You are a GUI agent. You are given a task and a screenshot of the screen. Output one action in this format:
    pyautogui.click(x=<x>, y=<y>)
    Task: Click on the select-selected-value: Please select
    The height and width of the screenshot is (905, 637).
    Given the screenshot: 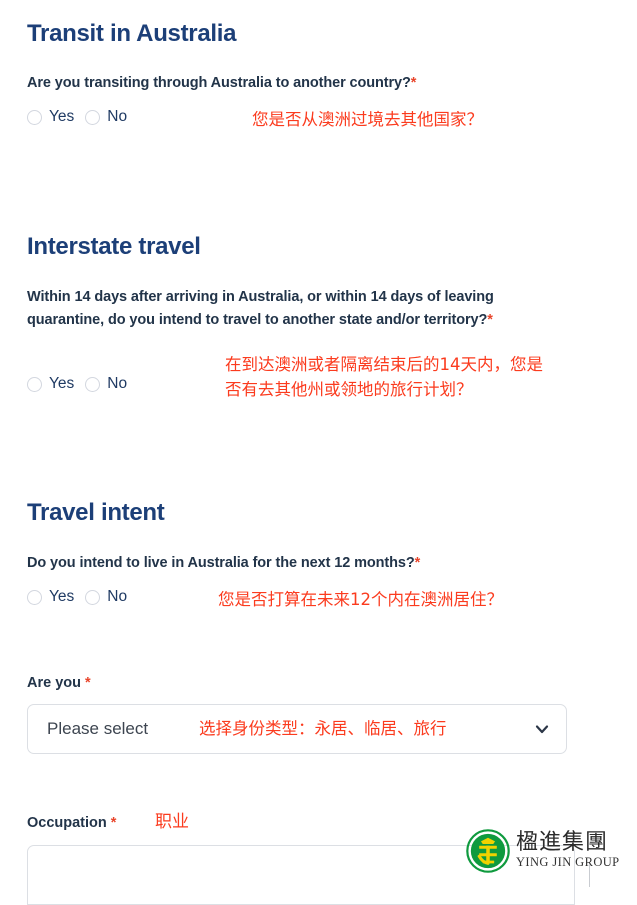 What is the action you would take?
    pyautogui.click(x=98, y=728)
    